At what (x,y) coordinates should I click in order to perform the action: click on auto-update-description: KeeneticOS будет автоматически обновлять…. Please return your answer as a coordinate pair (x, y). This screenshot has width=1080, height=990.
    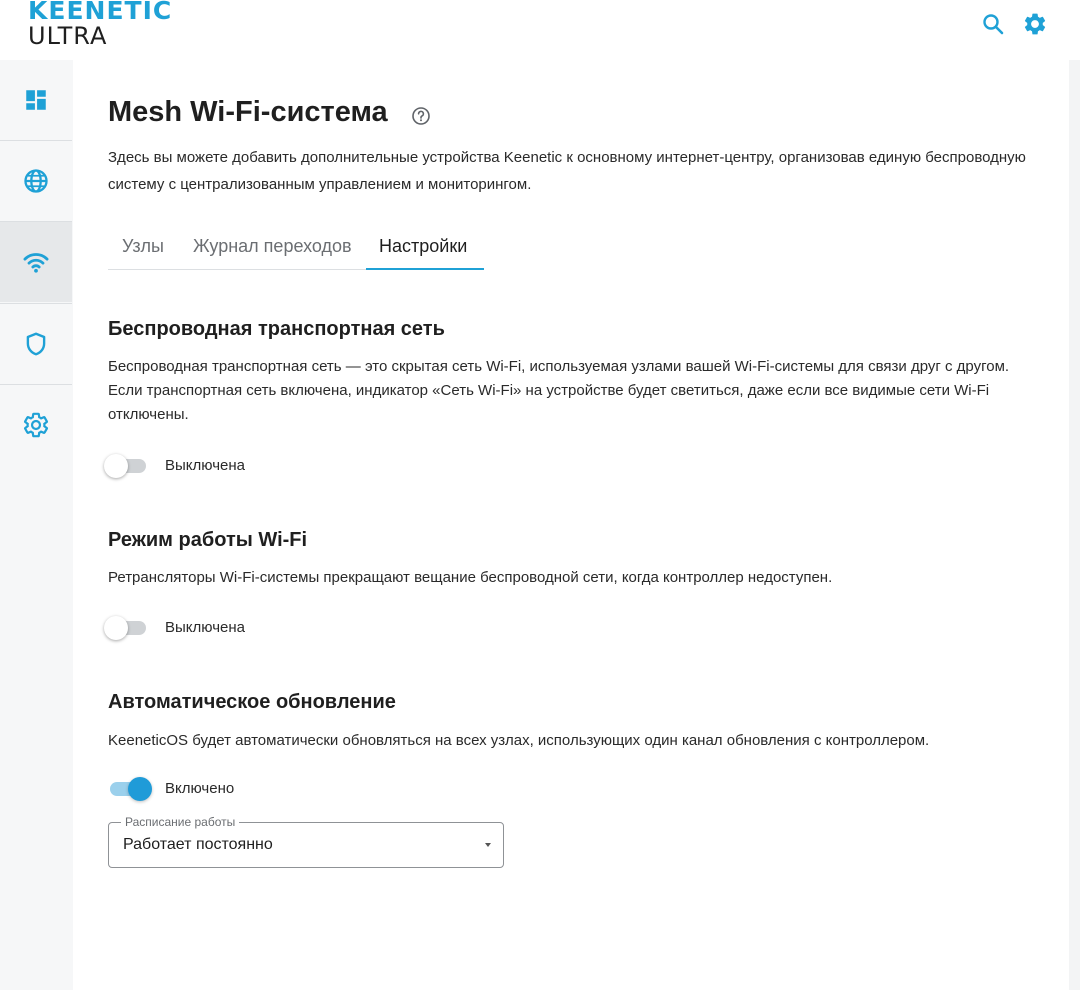
    Looking at the image, I should click on (519, 740).